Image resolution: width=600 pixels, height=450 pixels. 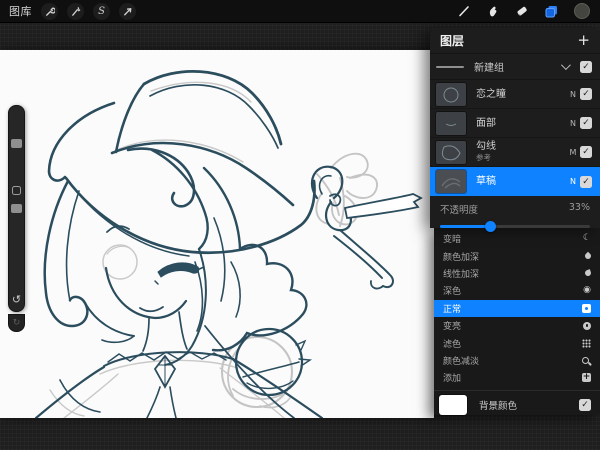 What do you see at coordinates (586, 308) in the screenshot?
I see `normal-square-icon` at bounding box center [586, 308].